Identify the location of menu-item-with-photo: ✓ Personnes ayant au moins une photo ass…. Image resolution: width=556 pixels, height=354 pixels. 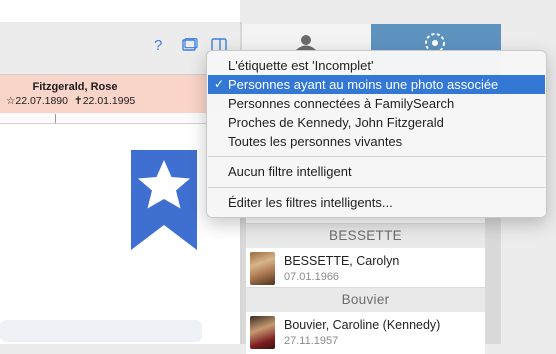
(376, 84).